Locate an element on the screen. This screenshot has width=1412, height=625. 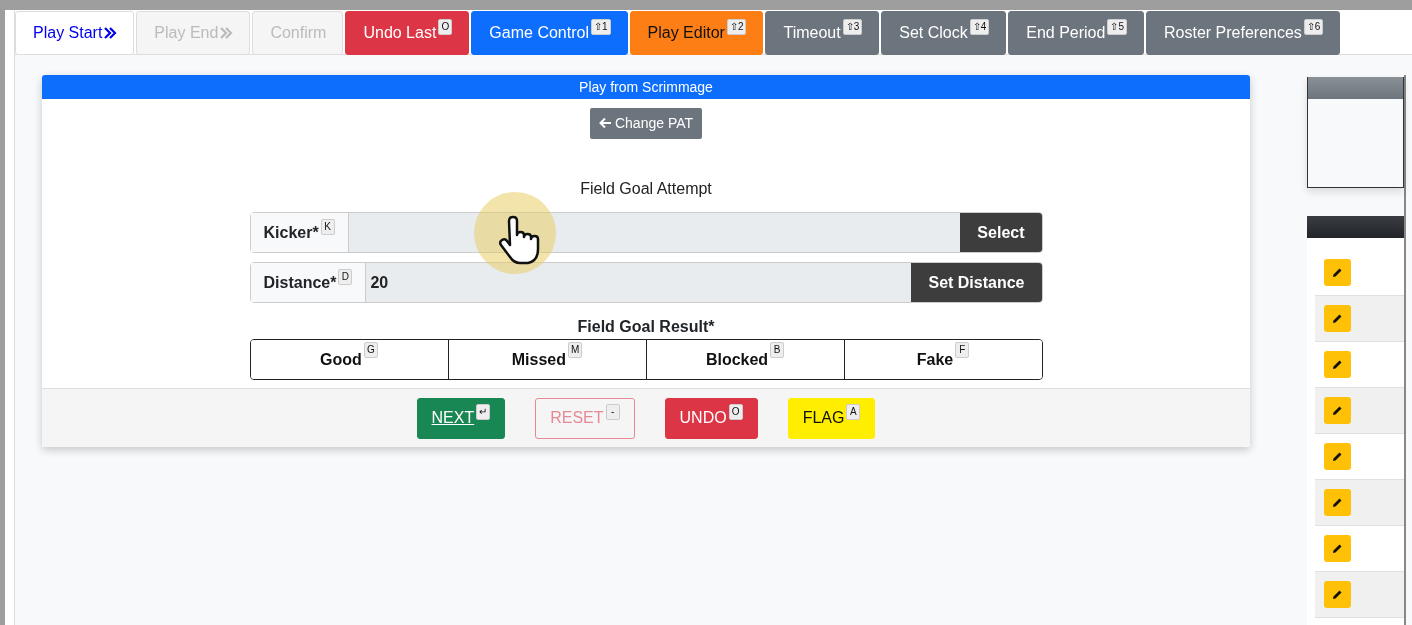
change-pat-button: Change PAT is located at coordinates (646, 123).